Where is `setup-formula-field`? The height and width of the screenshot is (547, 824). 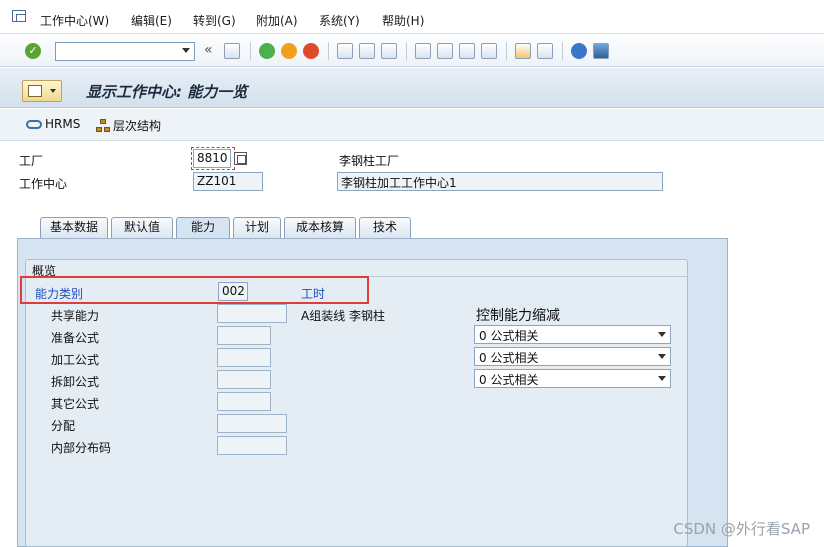
setup-formula-field is located at coordinates (244, 335).